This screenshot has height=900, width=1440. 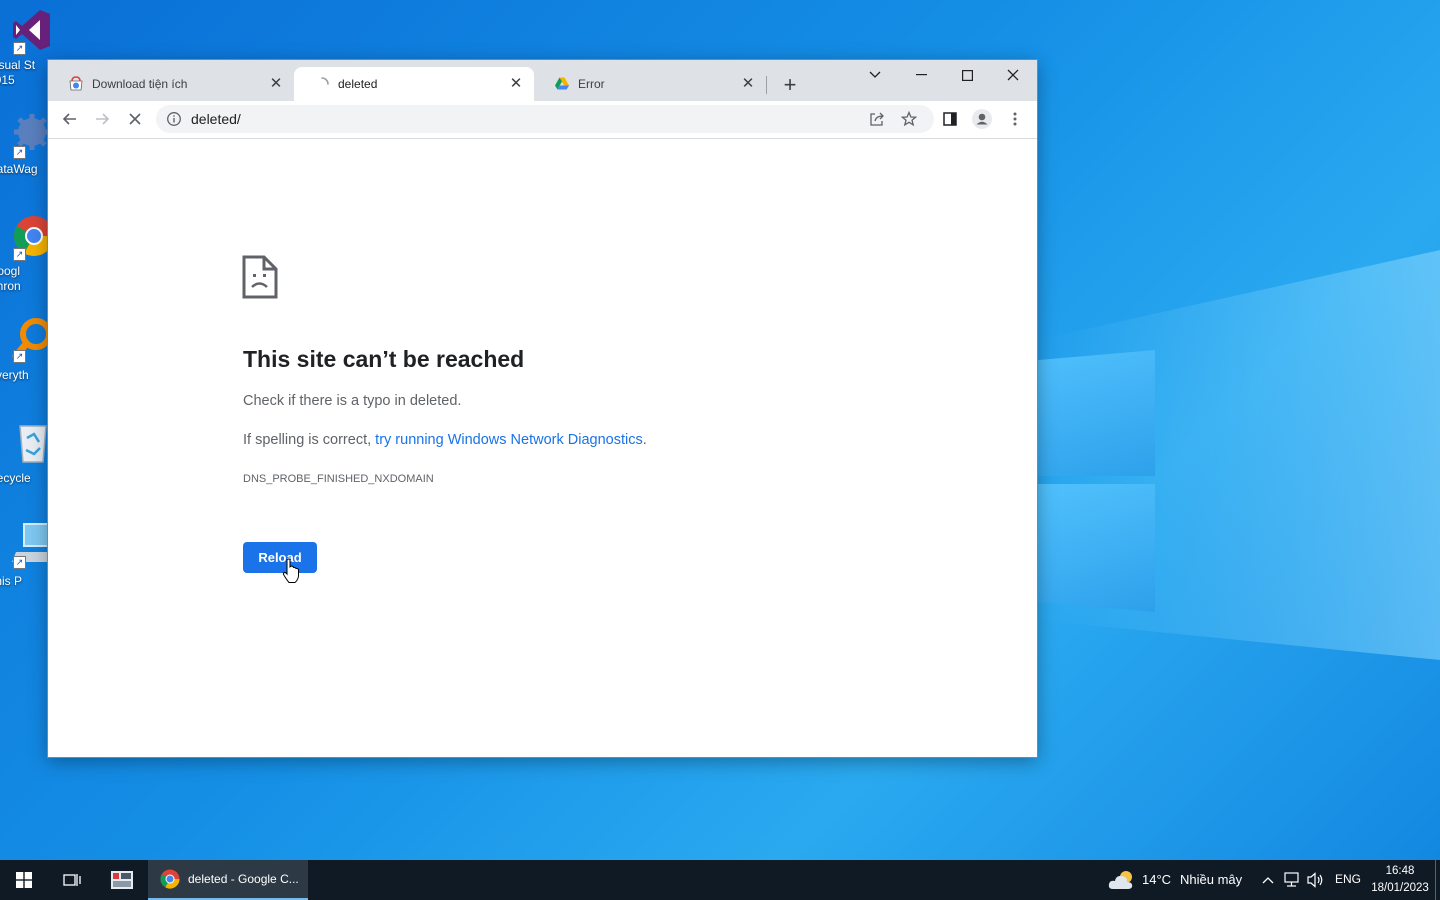 What do you see at coordinates (10, 271) in the screenshot?
I see `desktop-icon-label: Googl` at bounding box center [10, 271].